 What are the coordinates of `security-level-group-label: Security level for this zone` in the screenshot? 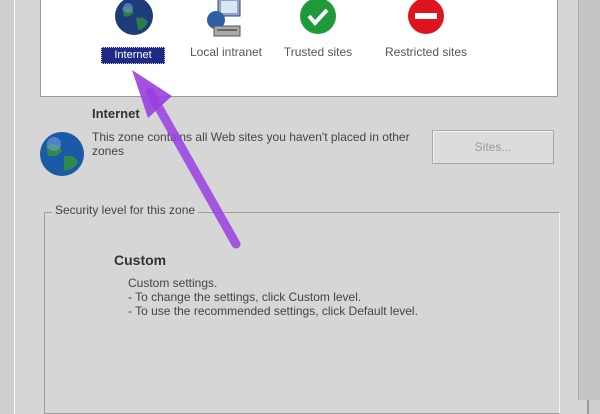 It's located at (125, 210).